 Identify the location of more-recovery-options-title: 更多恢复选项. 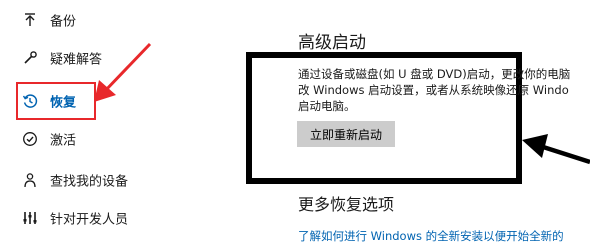
(346, 204).